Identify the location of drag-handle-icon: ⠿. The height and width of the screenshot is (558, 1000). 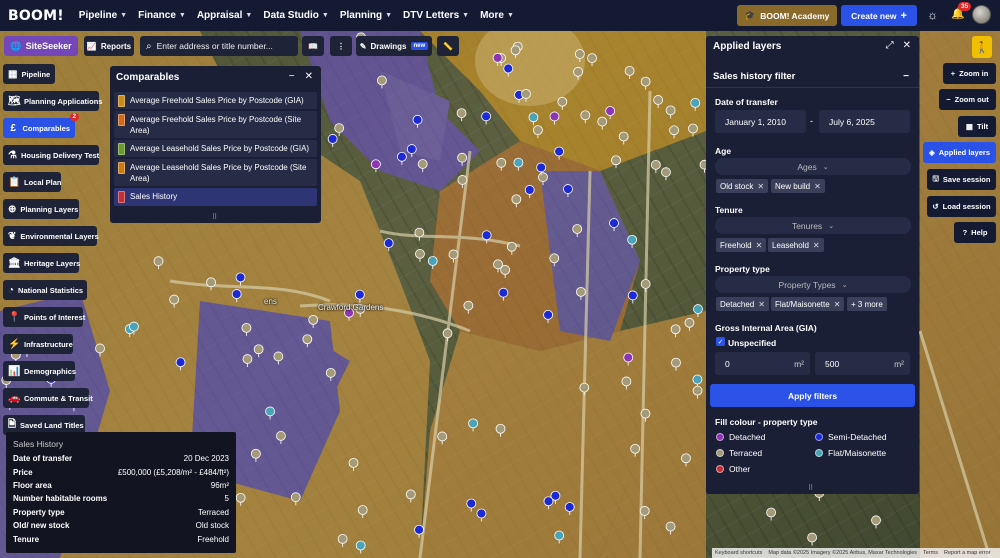
(810, 488).